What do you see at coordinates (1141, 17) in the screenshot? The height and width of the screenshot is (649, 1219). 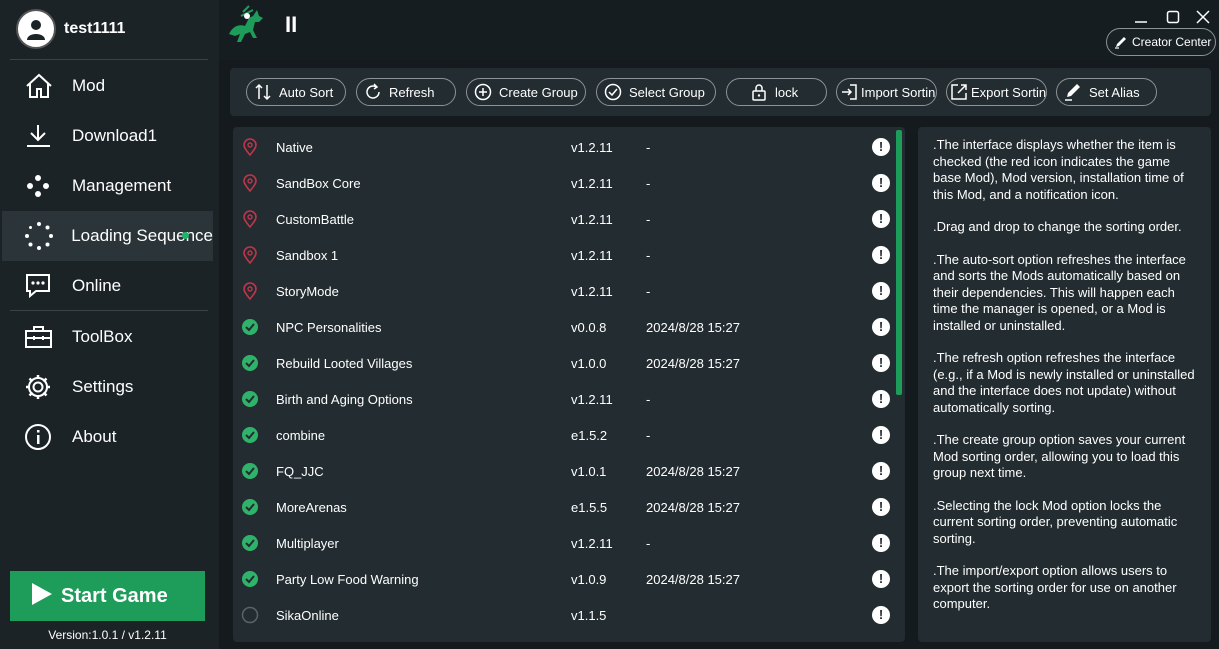 I see `minimize-icon` at bounding box center [1141, 17].